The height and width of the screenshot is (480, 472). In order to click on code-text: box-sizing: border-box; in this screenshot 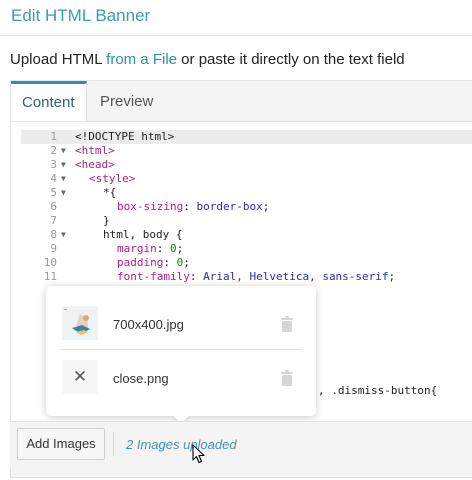, I will do `click(193, 207)`.